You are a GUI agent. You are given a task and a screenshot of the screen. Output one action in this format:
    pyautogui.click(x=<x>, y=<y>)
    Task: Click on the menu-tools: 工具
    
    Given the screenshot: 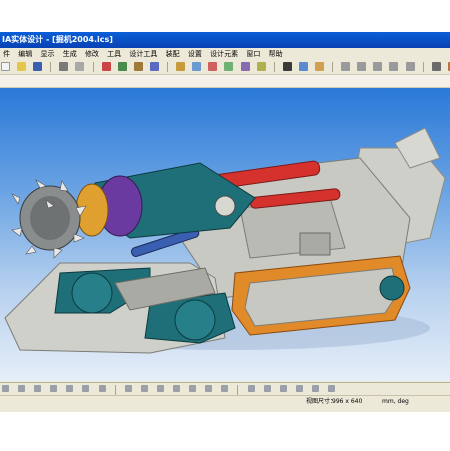 What is the action you would take?
    pyautogui.click(x=114, y=54)
    